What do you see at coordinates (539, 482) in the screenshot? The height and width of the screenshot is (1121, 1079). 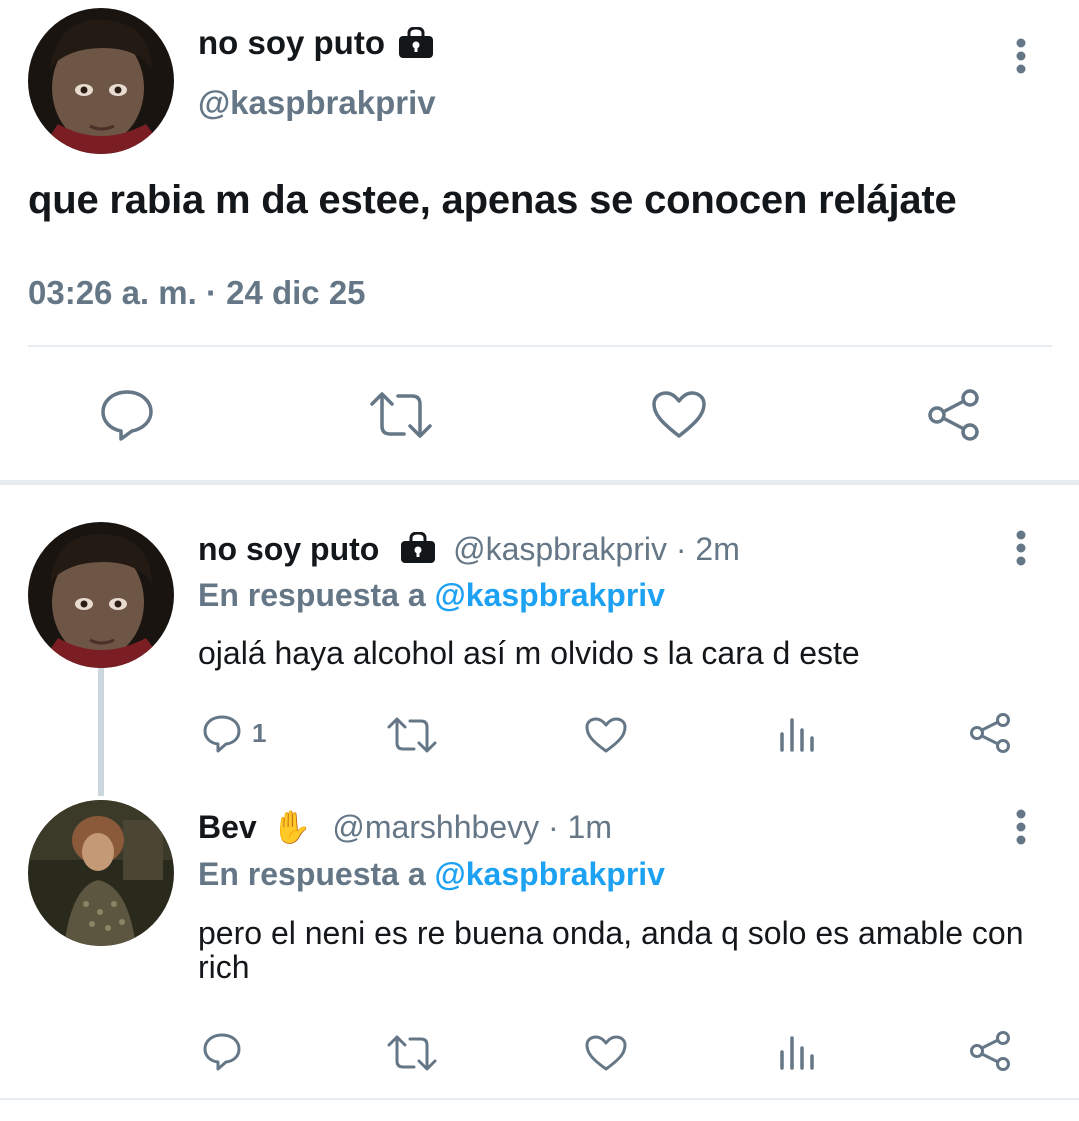 I see `section-divider` at bounding box center [539, 482].